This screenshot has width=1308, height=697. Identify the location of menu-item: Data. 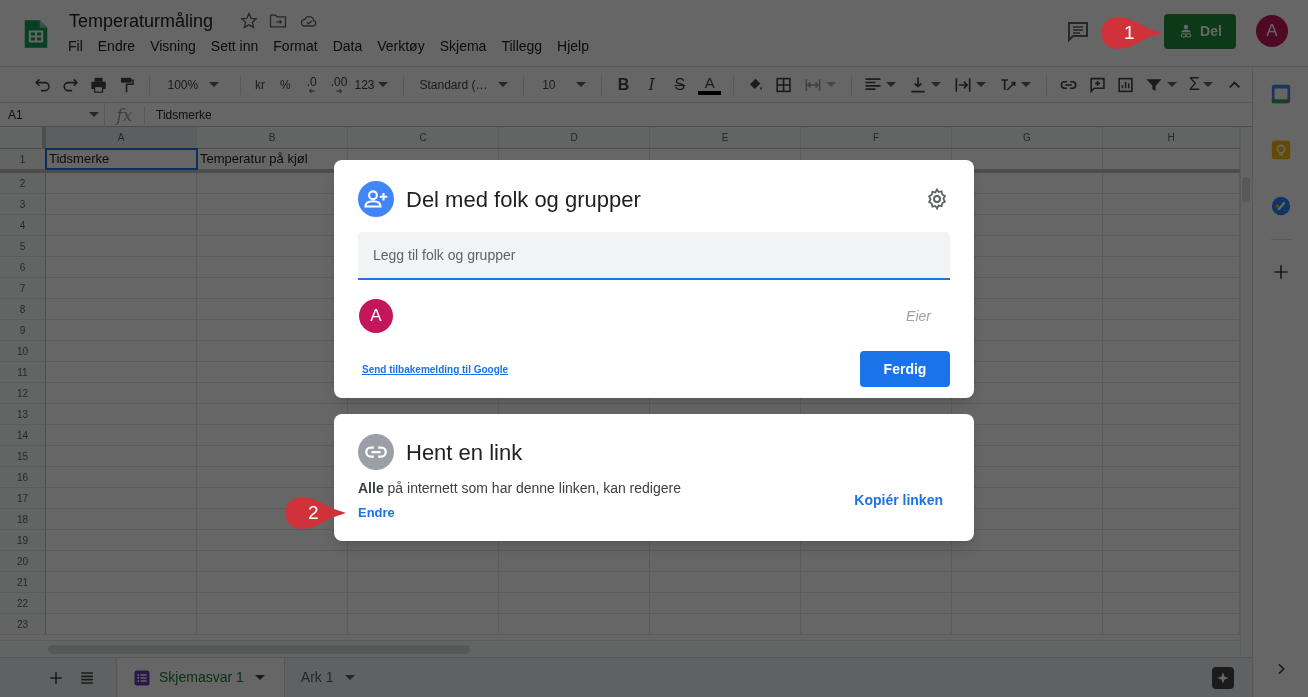
(347, 46).